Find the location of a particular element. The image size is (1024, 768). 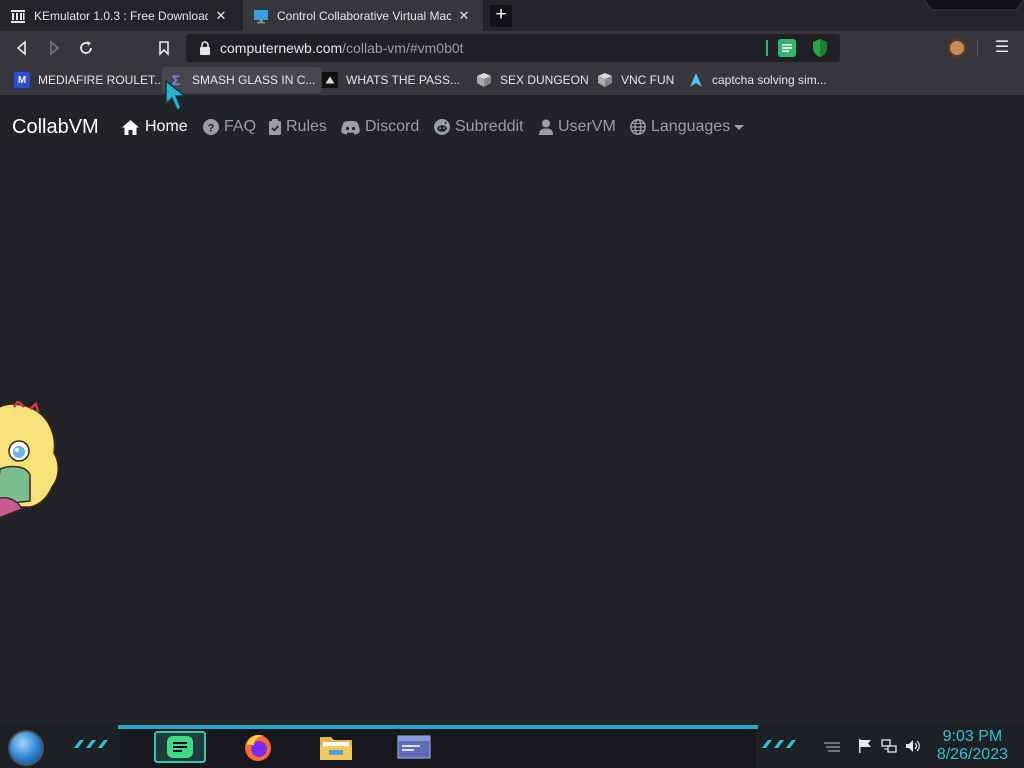

bookmark-vnc-fun: VNC FUN is located at coordinates (635, 80).